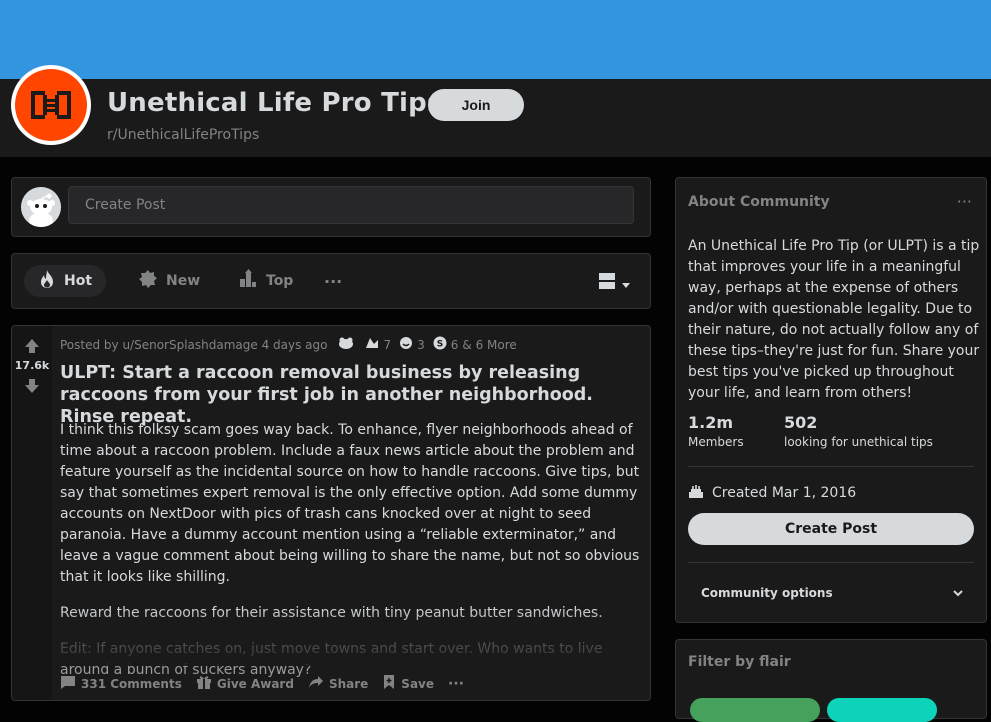  I want to click on join-button: Join, so click(476, 105).